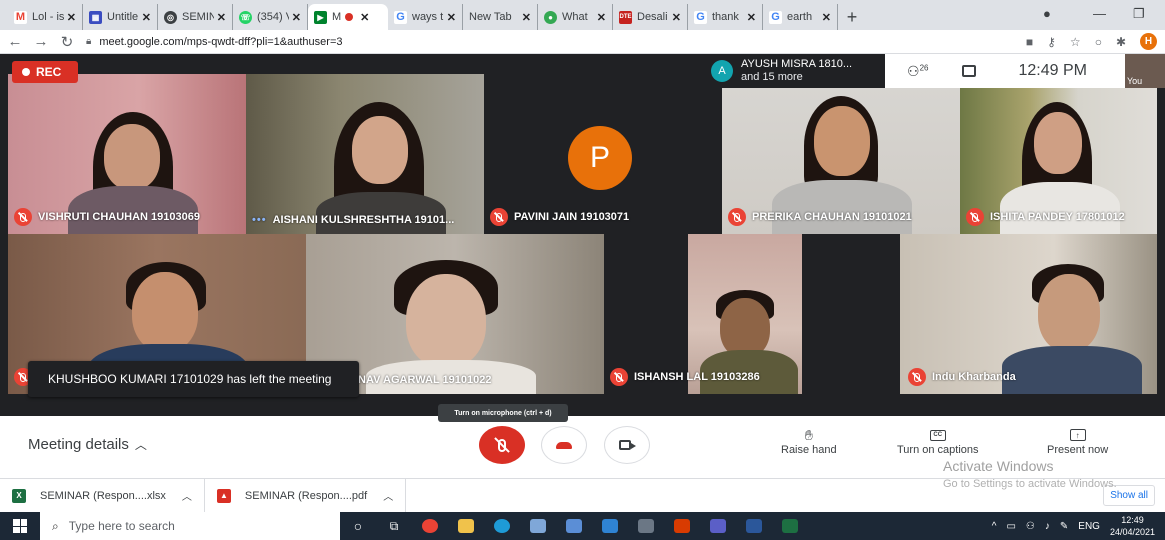 This screenshot has width=1165, height=540. What do you see at coordinates (41, 41) in the screenshot?
I see `forward-icon: →` at bounding box center [41, 41].